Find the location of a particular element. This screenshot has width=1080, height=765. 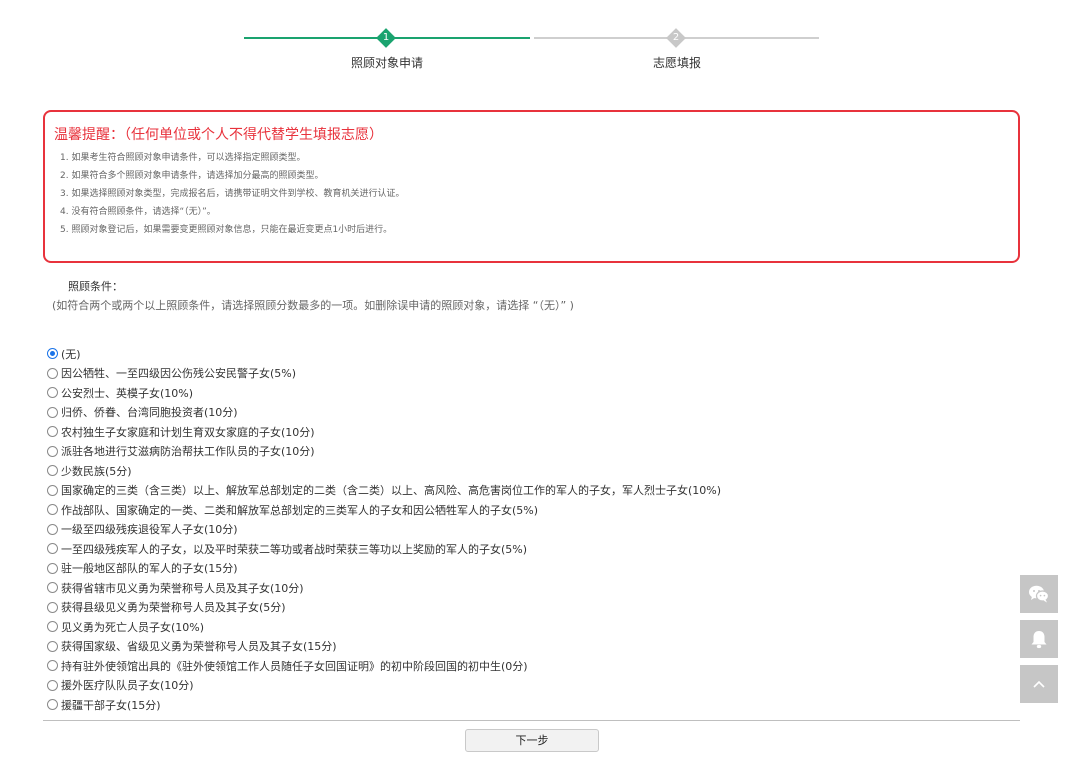

notice-item: 5. 照顾对象登记后，如果需要变更照顾对象信息，只能在最近变更点1小时后进行。 is located at coordinates (226, 230).